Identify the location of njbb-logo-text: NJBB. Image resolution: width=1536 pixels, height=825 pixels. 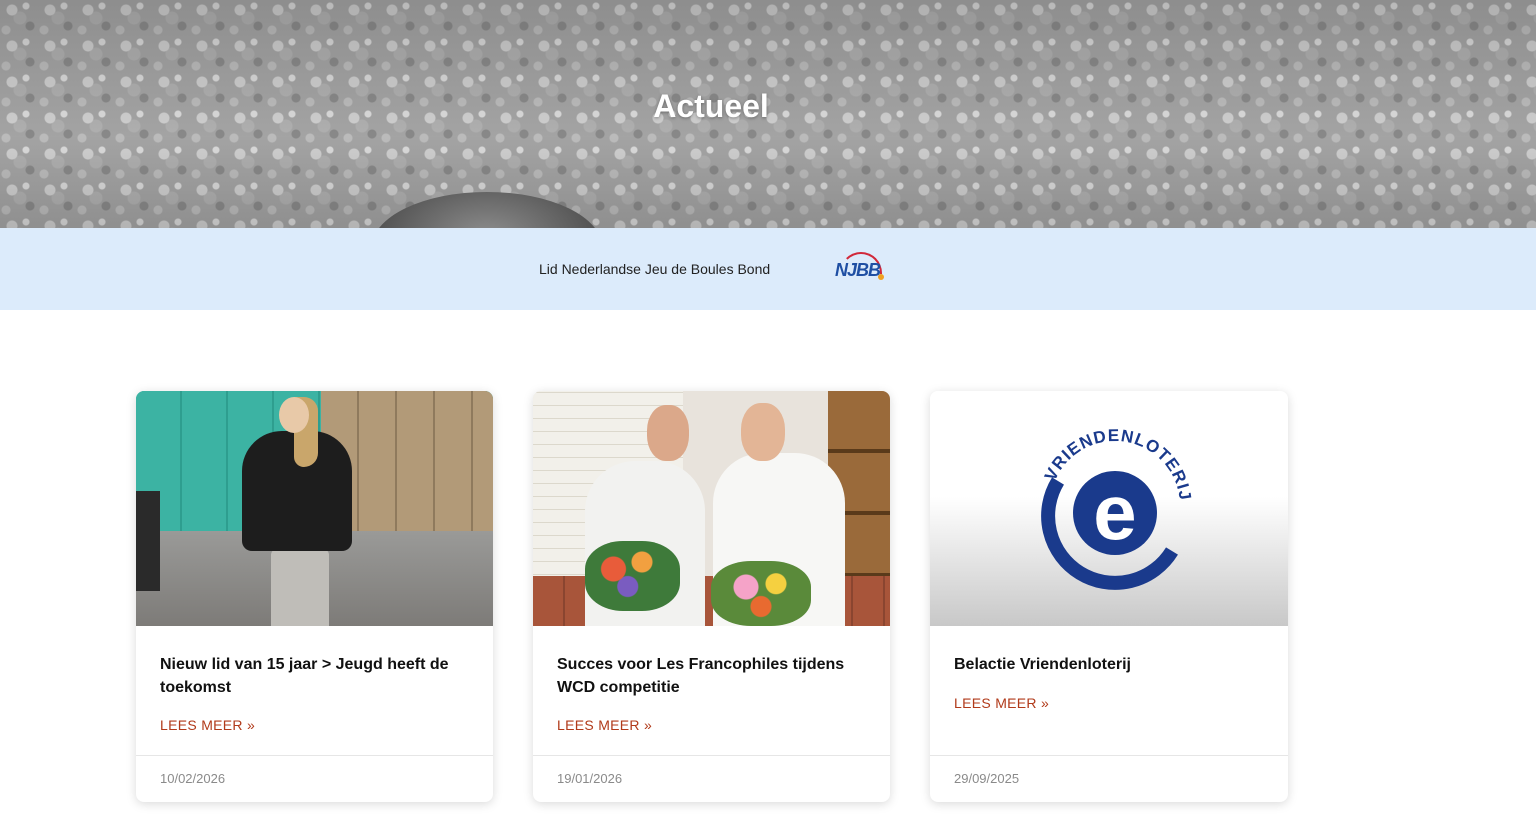
(858, 270).